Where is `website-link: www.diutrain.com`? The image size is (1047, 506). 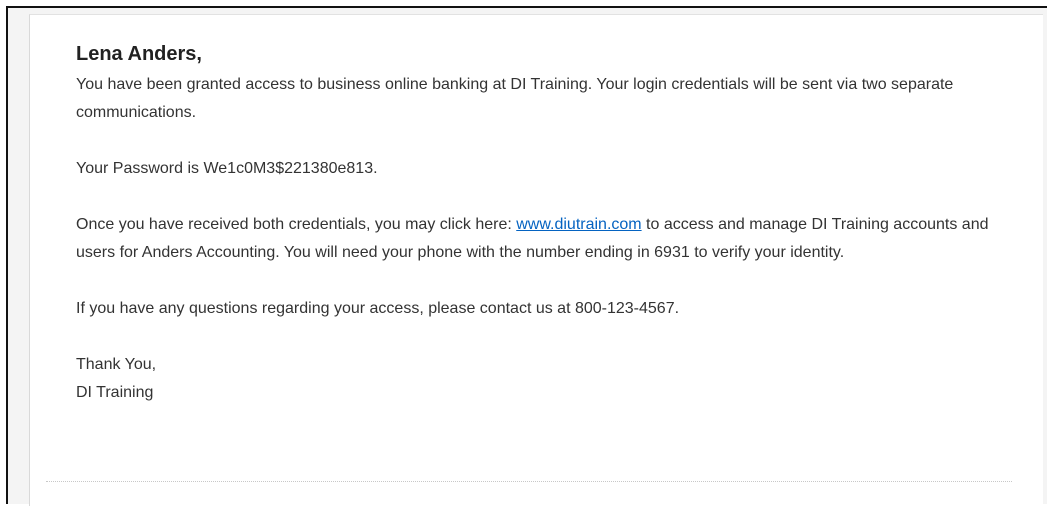 website-link: www.diutrain.com is located at coordinates (578, 224).